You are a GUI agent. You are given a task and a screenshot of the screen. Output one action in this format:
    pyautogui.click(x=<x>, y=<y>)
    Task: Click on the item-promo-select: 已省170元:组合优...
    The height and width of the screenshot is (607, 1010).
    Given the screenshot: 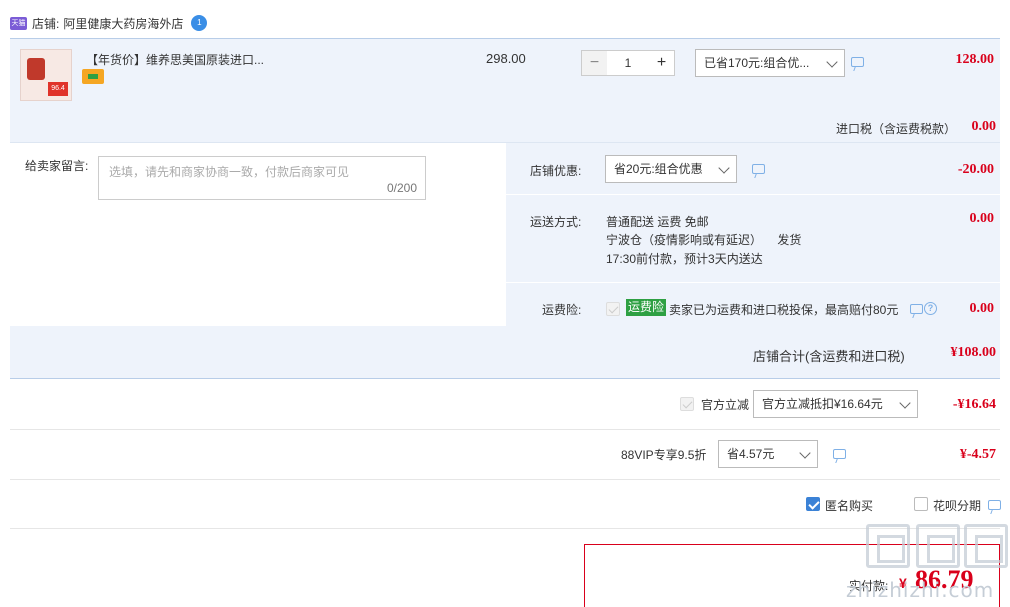 What is the action you would take?
    pyautogui.click(x=770, y=63)
    